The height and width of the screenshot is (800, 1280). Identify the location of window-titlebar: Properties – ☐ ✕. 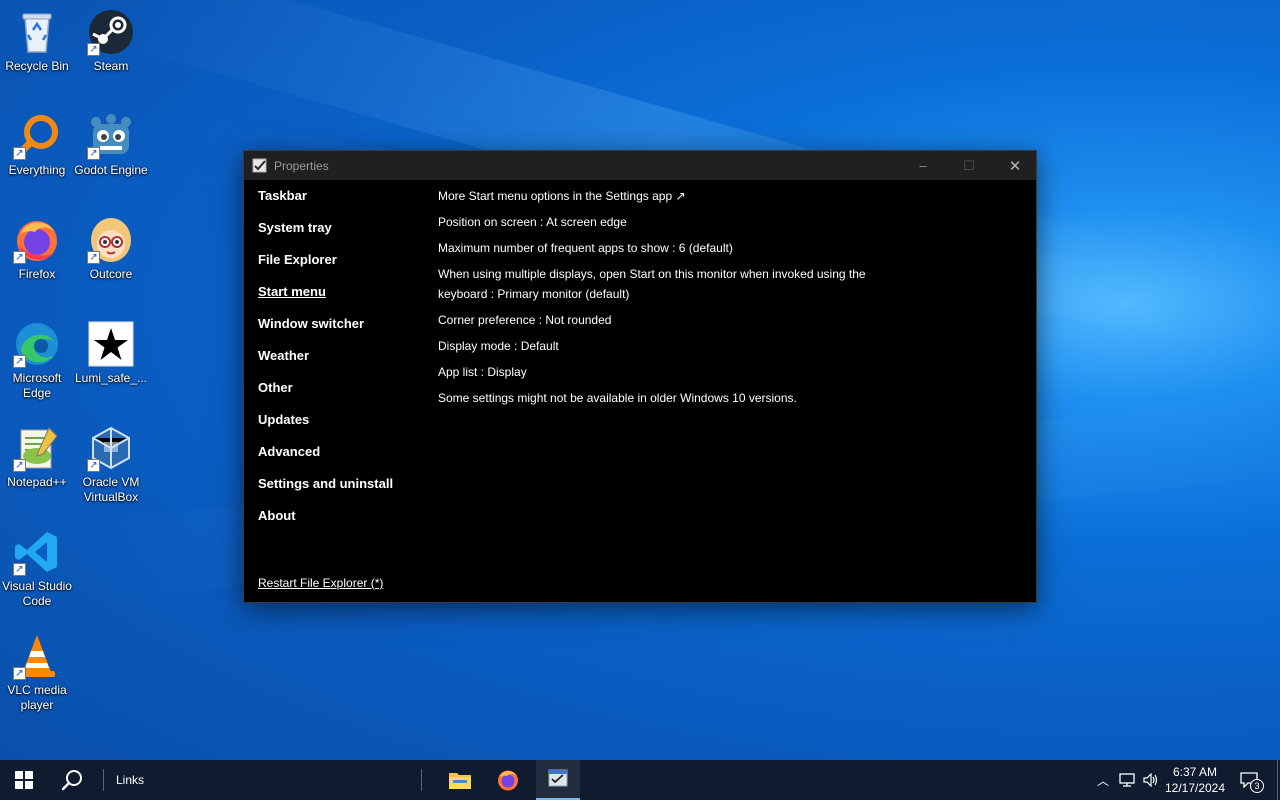
(640, 165).